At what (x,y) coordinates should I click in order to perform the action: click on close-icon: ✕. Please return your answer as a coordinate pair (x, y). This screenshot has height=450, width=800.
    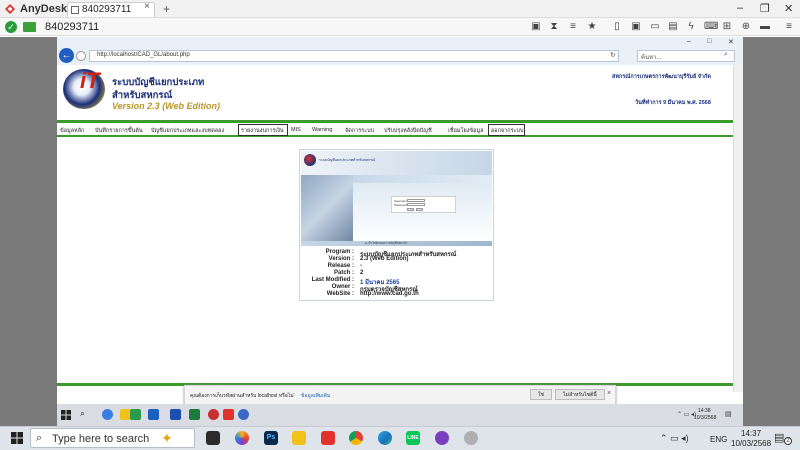
    Looking at the image, I should click on (788, 8).